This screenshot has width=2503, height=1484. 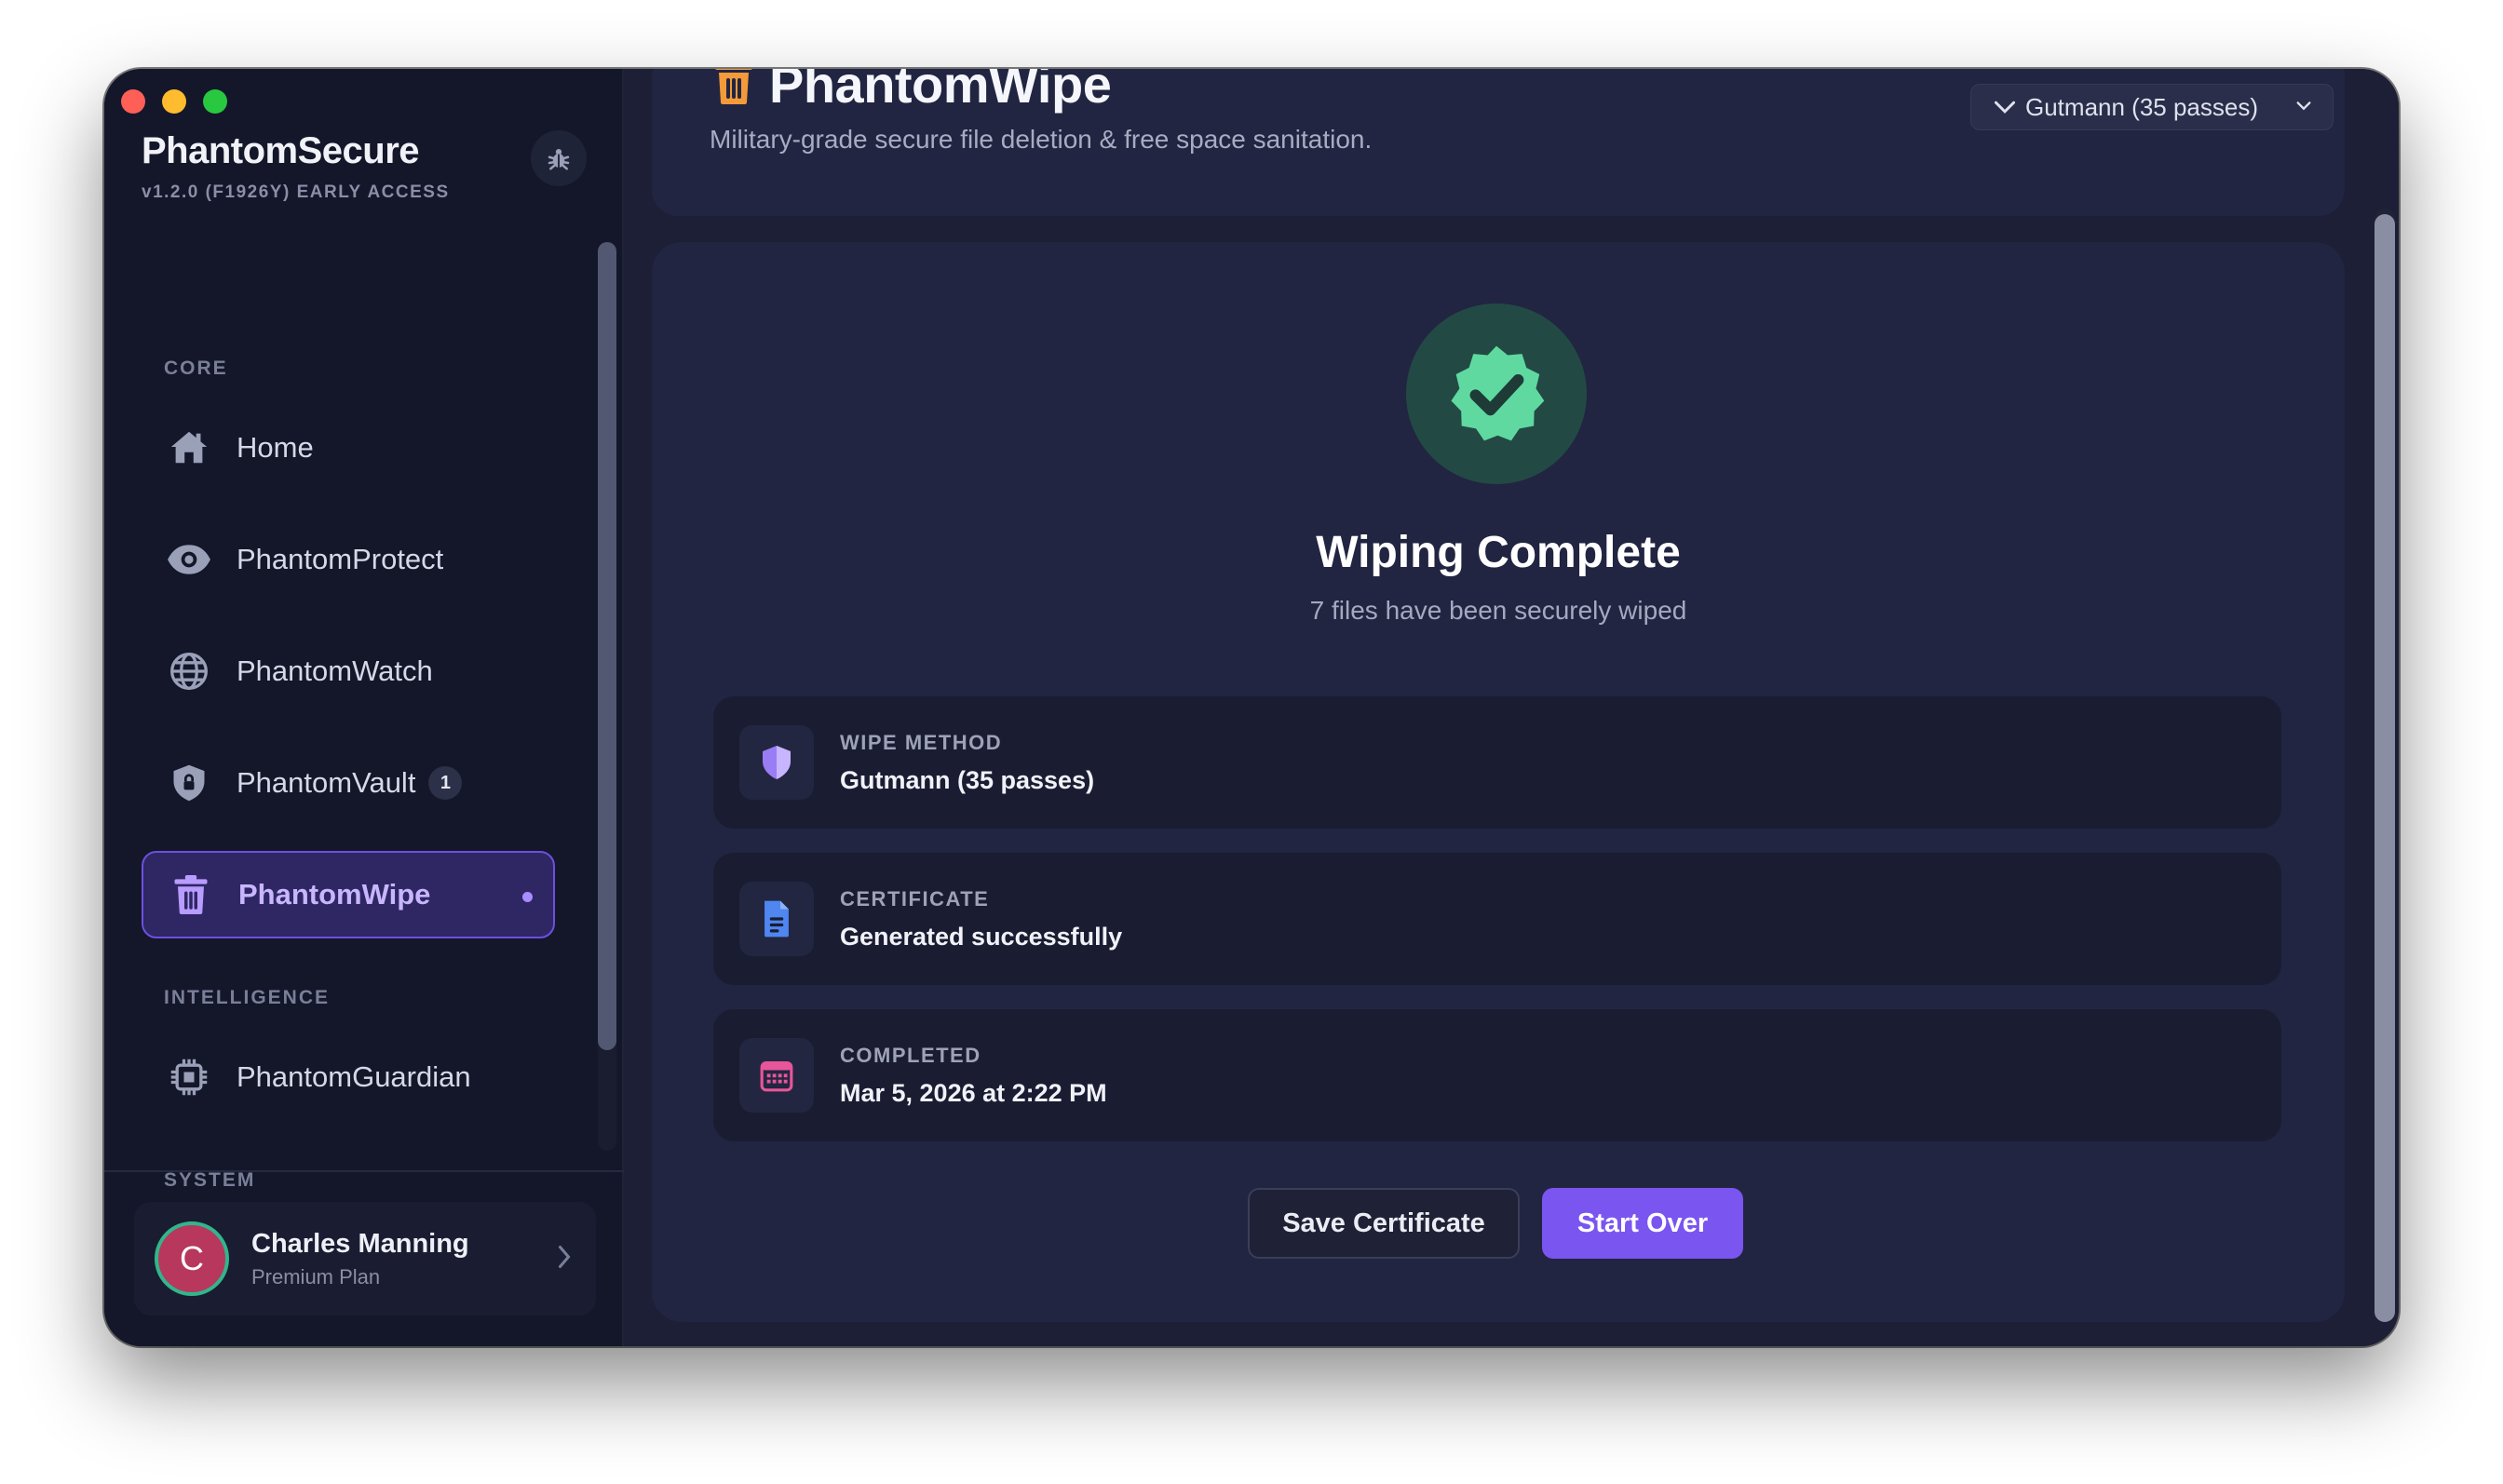 I want to click on sidebar-item-phantomwatch: PhantomWatch, so click(x=348, y=671).